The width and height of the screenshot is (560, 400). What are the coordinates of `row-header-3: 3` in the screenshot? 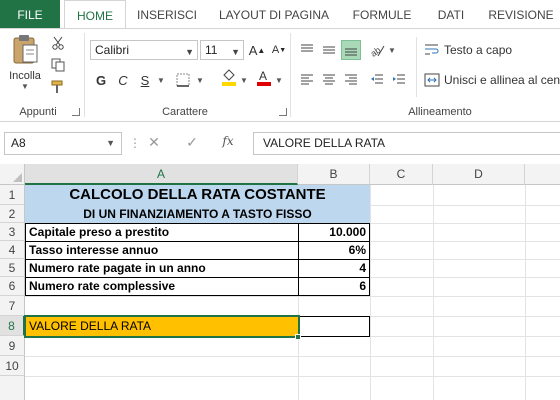 It's located at (12, 232).